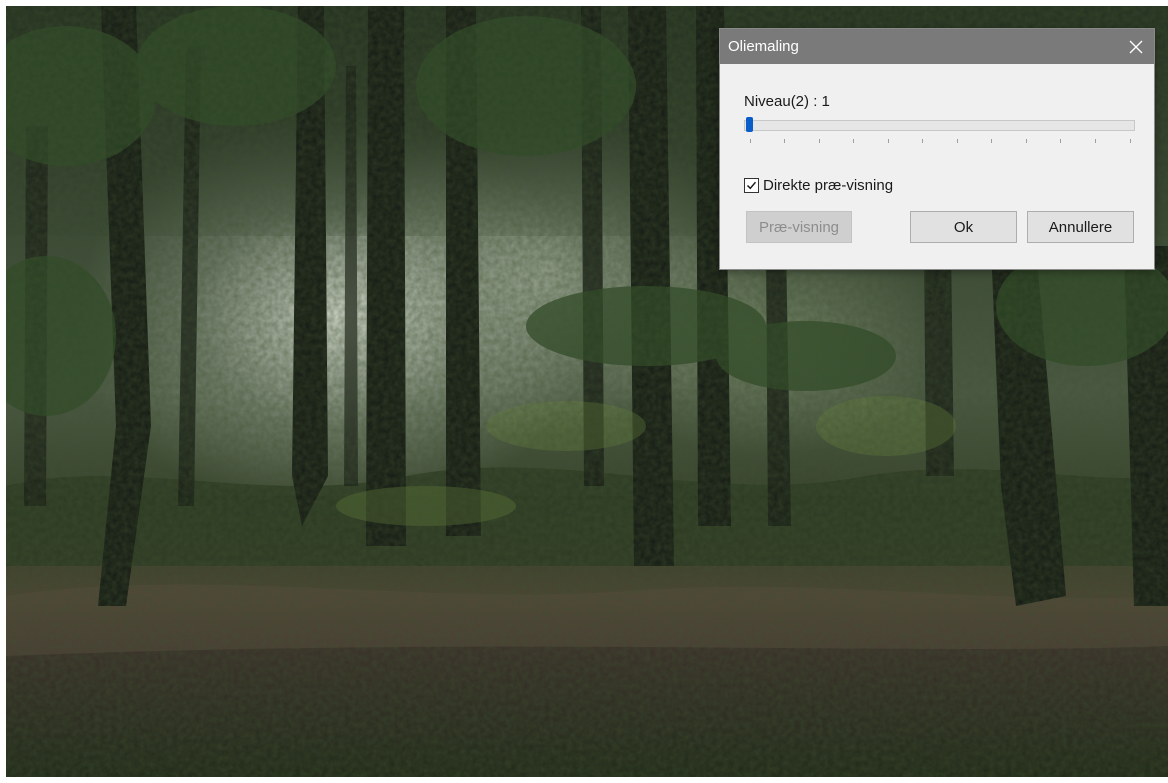 The image size is (1168, 783). What do you see at coordinates (937, 46) in the screenshot?
I see `dialog-titlebar: Oliemaling` at bounding box center [937, 46].